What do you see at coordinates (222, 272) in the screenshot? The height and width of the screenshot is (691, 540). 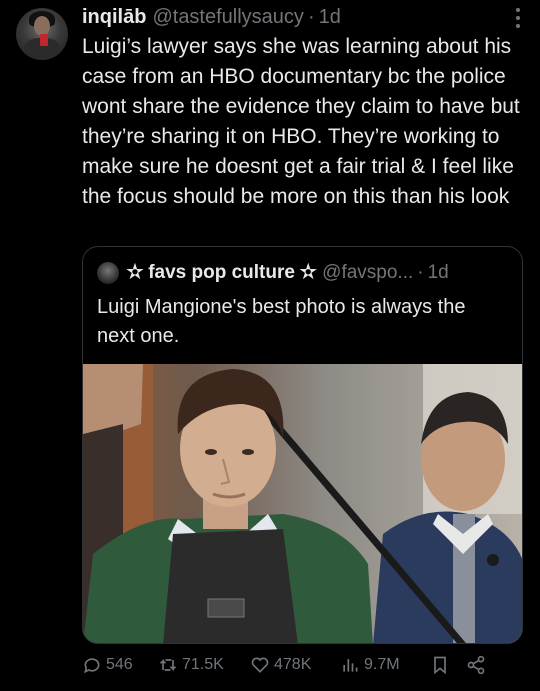 I see `quote-author-name: ✫ favs pop culture ✫` at bounding box center [222, 272].